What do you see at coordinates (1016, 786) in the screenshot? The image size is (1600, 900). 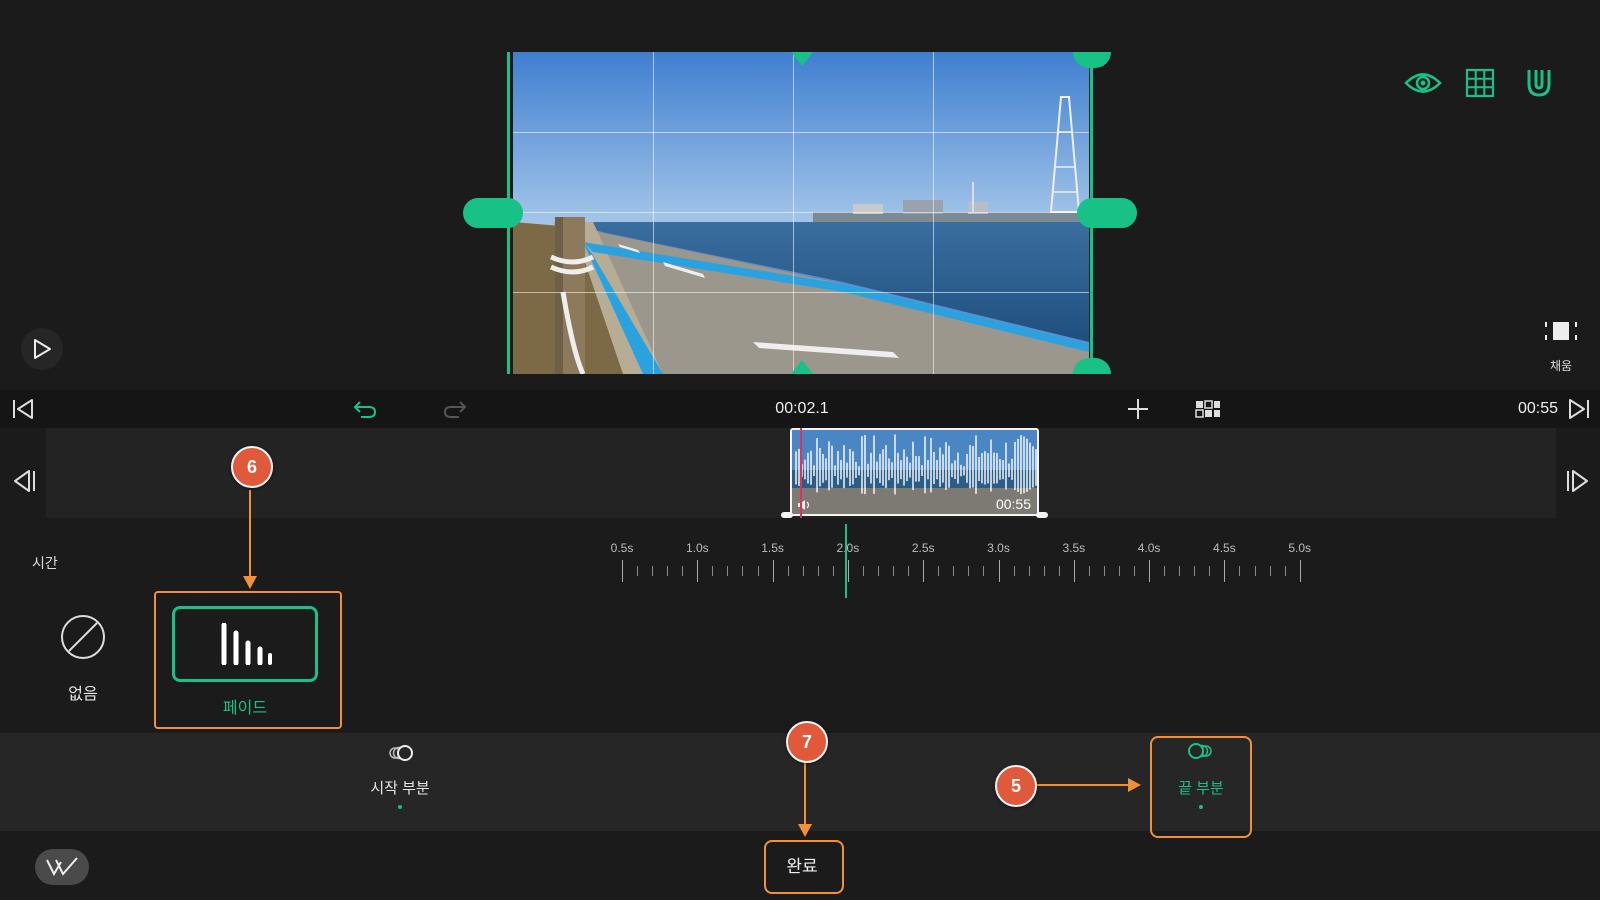 I see `callout-5: 5` at bounding box center [1016, 786].